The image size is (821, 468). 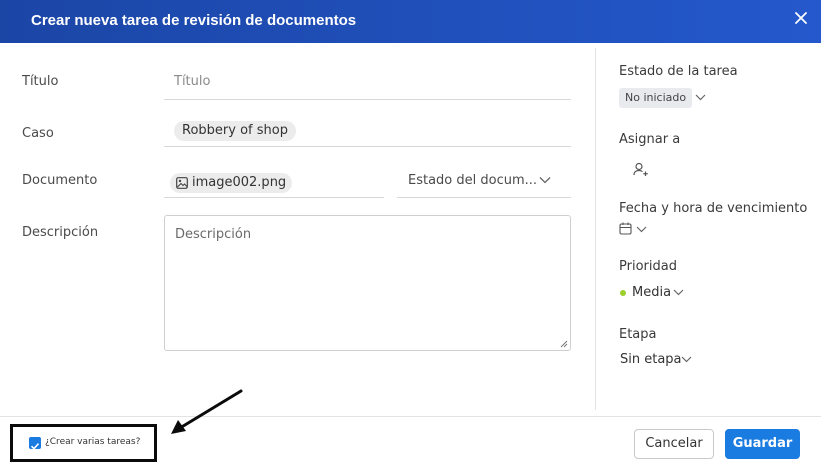 I want to click on document-label: Documento, so click(x=60, y=180).